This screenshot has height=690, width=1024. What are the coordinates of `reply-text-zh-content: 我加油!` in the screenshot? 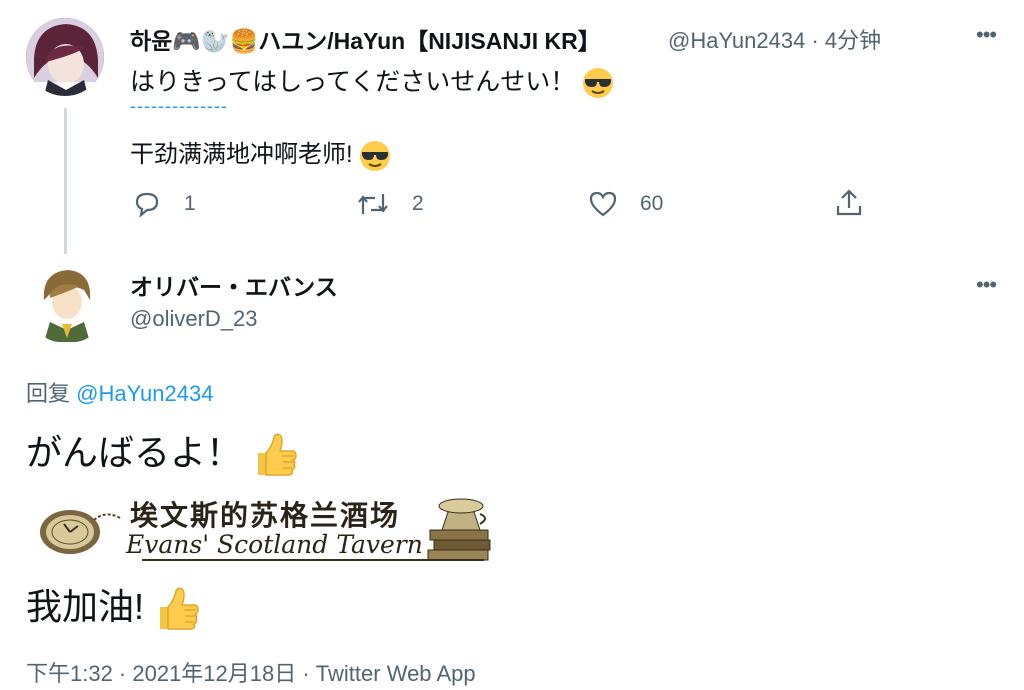 It's located at (85, 606).